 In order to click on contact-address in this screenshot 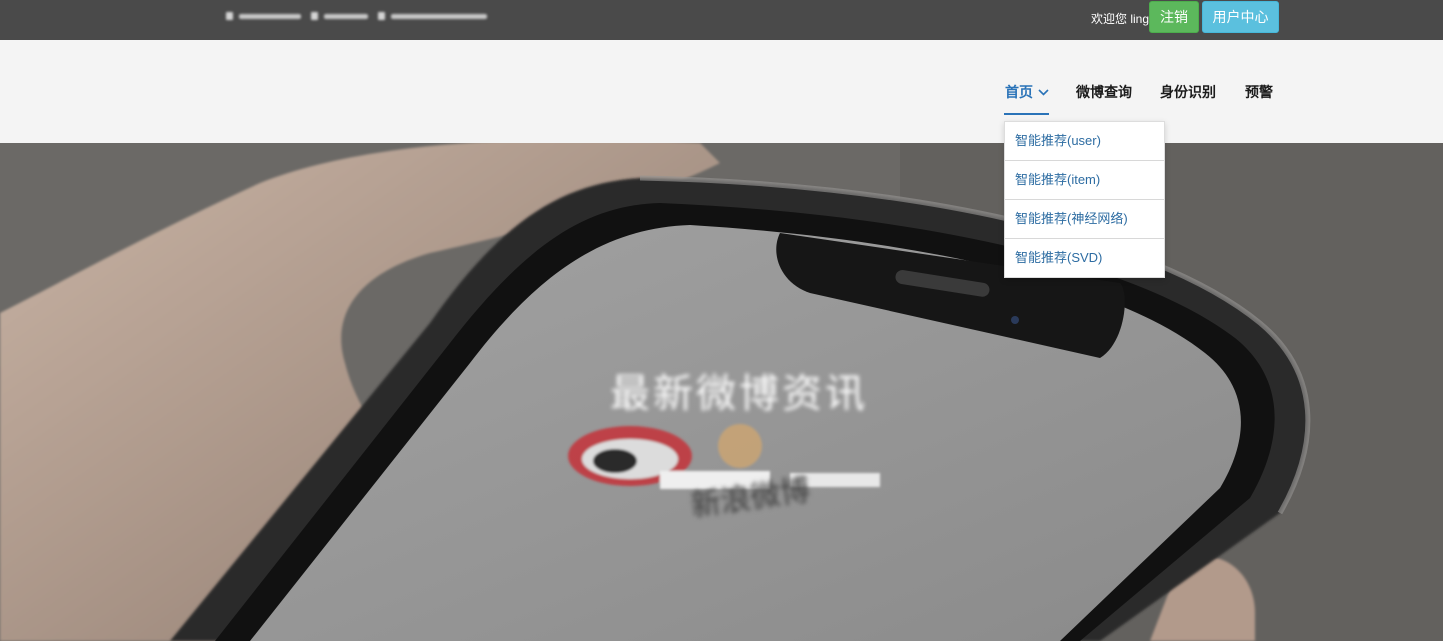, I will do `click(432, 16)`.